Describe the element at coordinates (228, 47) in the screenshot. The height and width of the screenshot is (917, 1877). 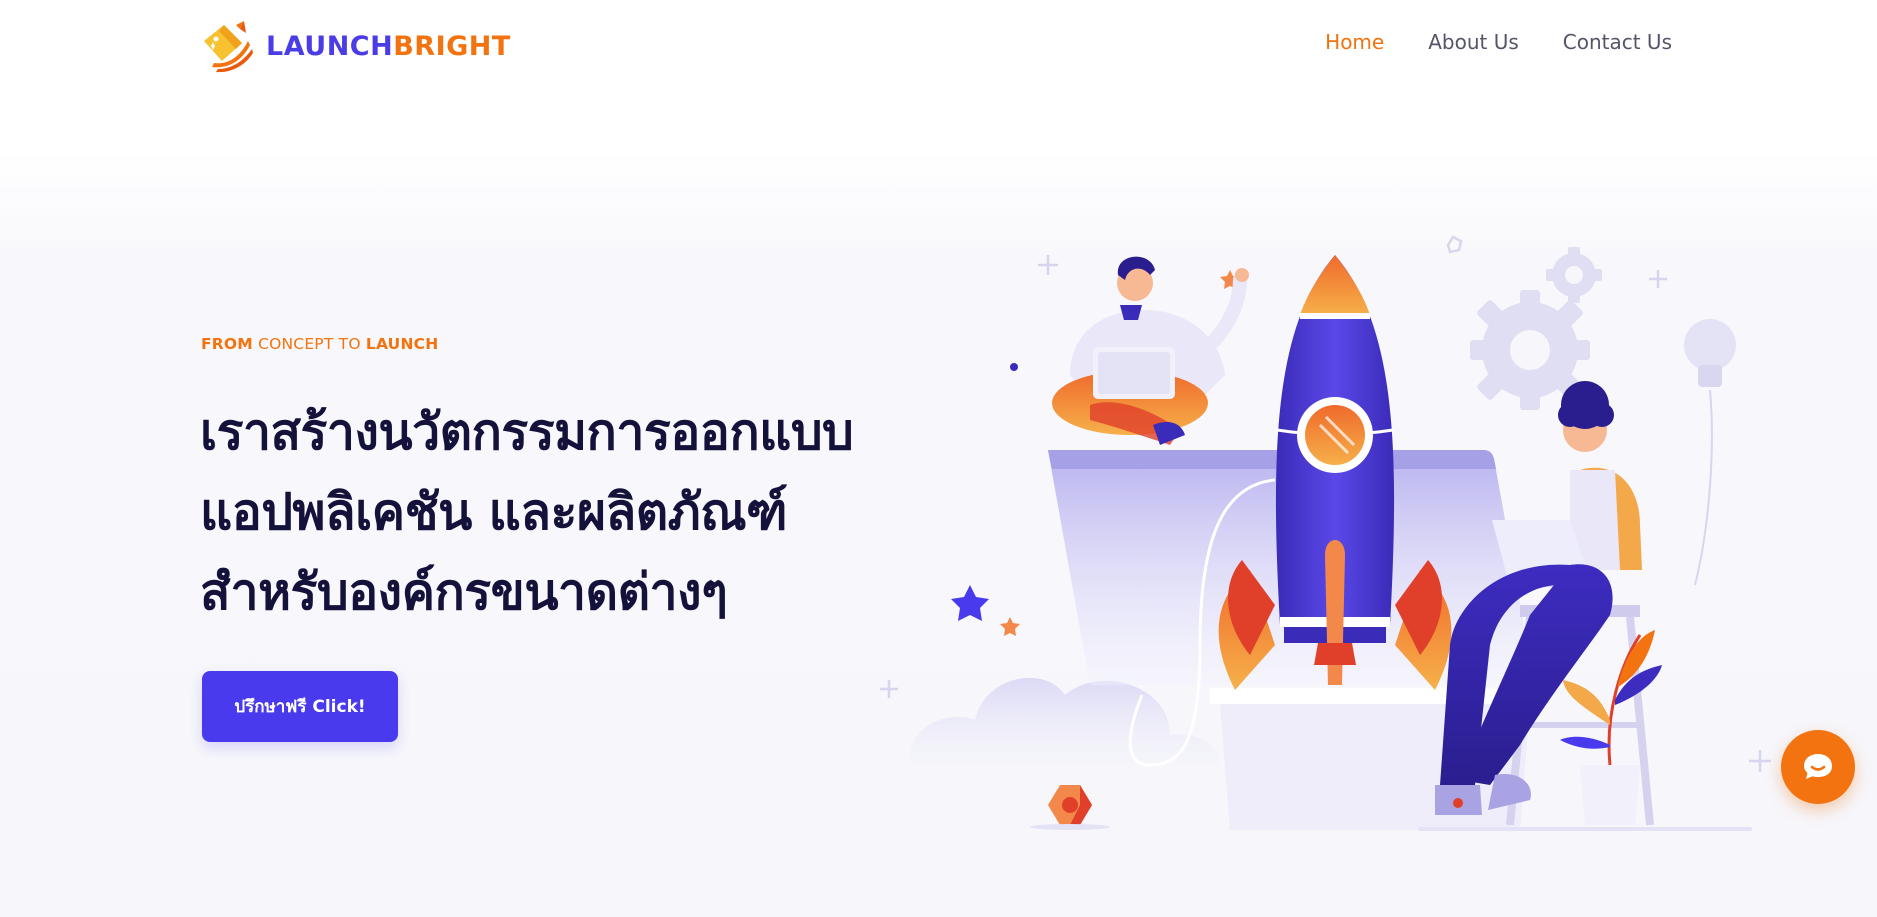
I see `rocket-logo-icon` at that location.